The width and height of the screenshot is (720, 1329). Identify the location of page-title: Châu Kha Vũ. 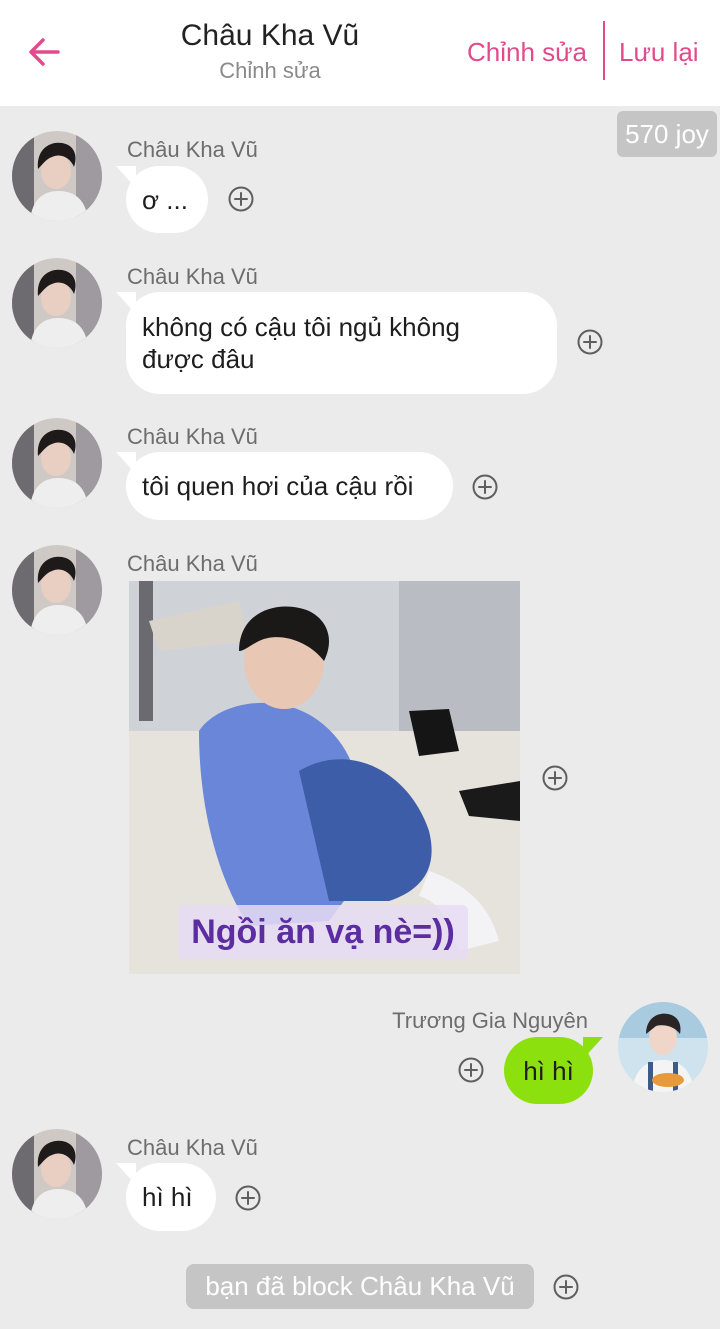
(270, 35).